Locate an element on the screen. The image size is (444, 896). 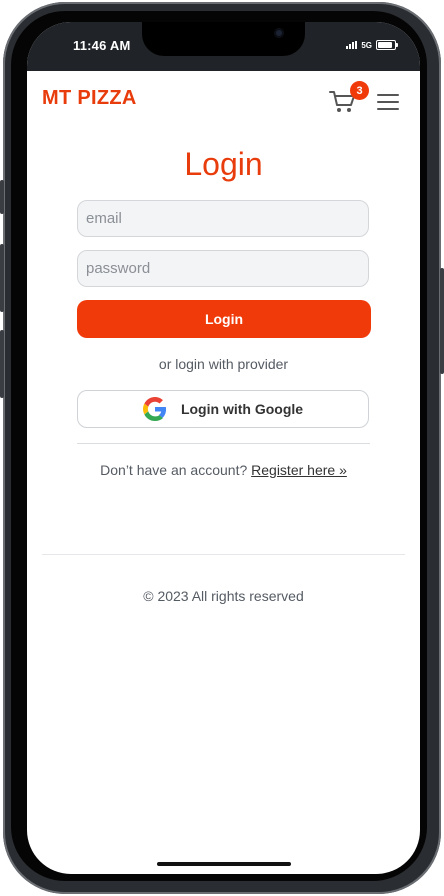
register-link: Register here » is located at coordinates (299, 470).